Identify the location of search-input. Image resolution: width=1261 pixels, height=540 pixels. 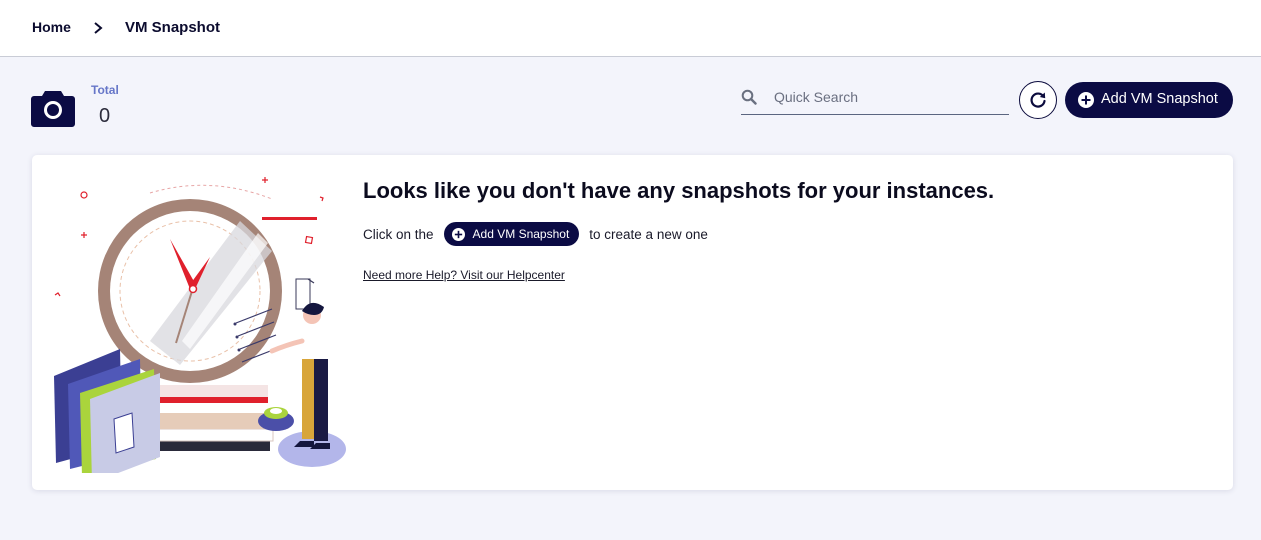
(889, 97).